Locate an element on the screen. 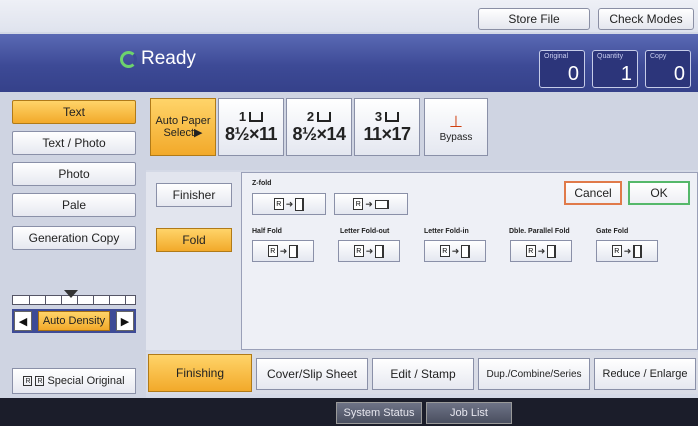  copy-label: Copy is located at coordinates (658, 56).